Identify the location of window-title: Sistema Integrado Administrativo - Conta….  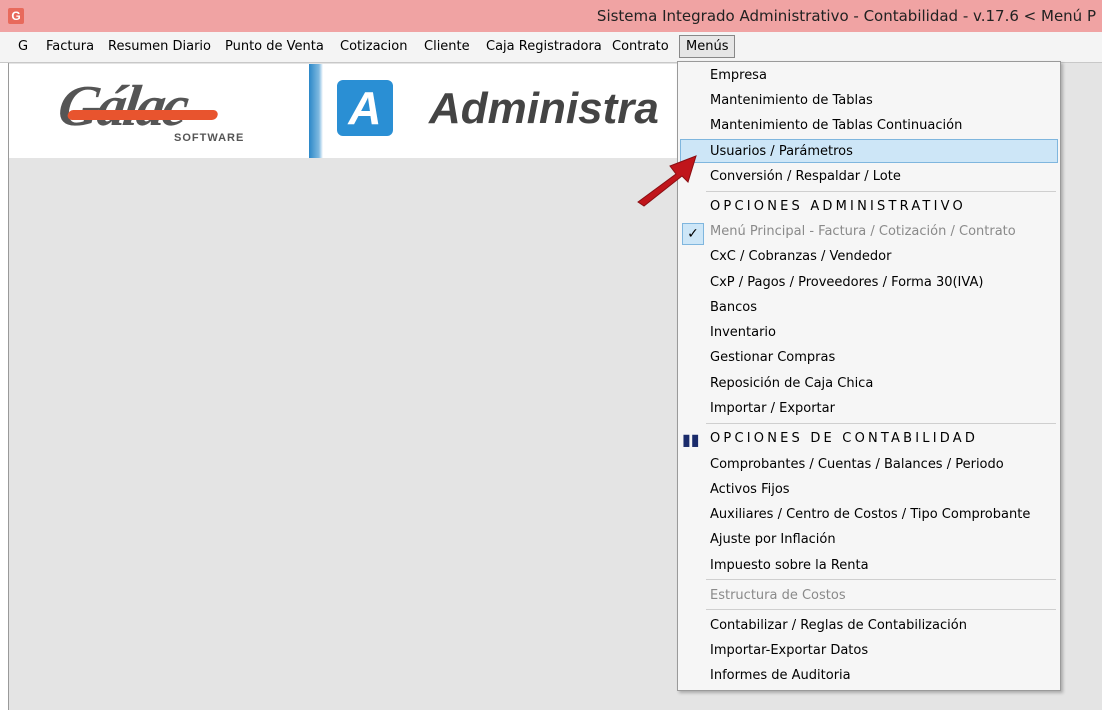
(846, 16).